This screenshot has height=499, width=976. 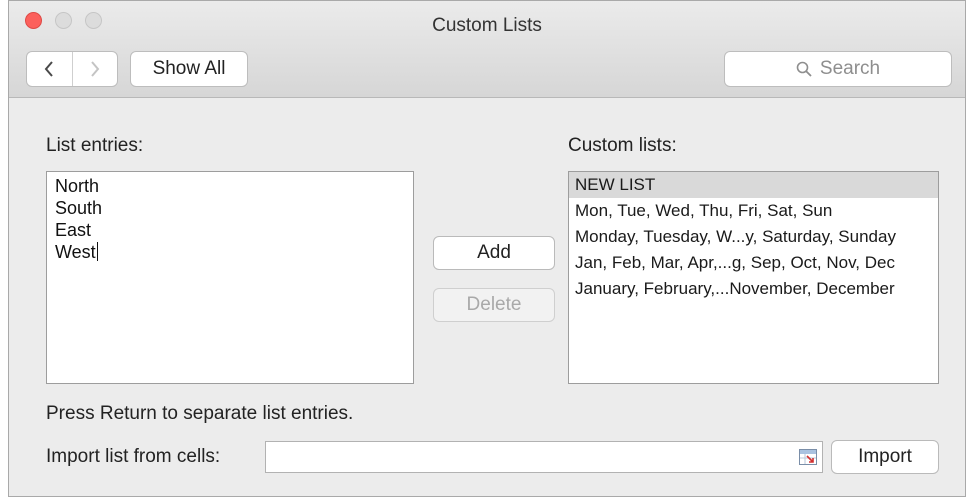 I want to click on navigation-buttons, so click(x=72, y=69).